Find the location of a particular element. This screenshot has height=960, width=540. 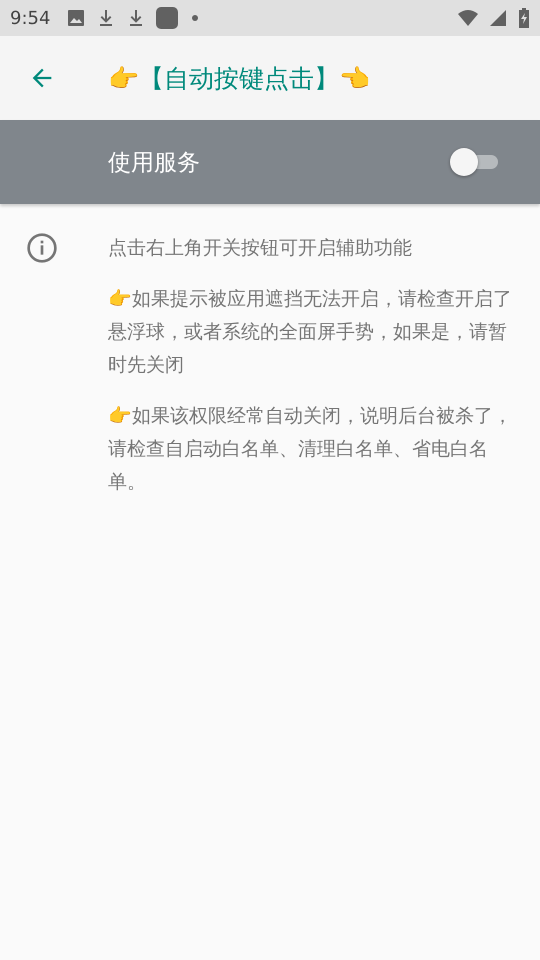

info-paragraph: 👉如果提示被应用遮挡无法开启，请检查开启了悬浮球，或者系统的全面屏手势，如果是，请暂时先关闭 is located at coordinates (310, 332).